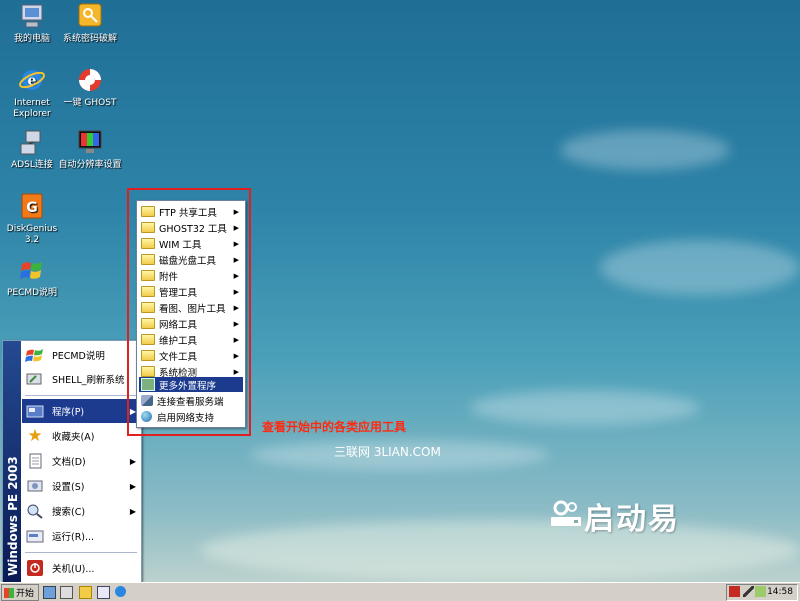  Describe the element at coordinates (85, 592) in the screenshot. I see `folder-icon` at that location.